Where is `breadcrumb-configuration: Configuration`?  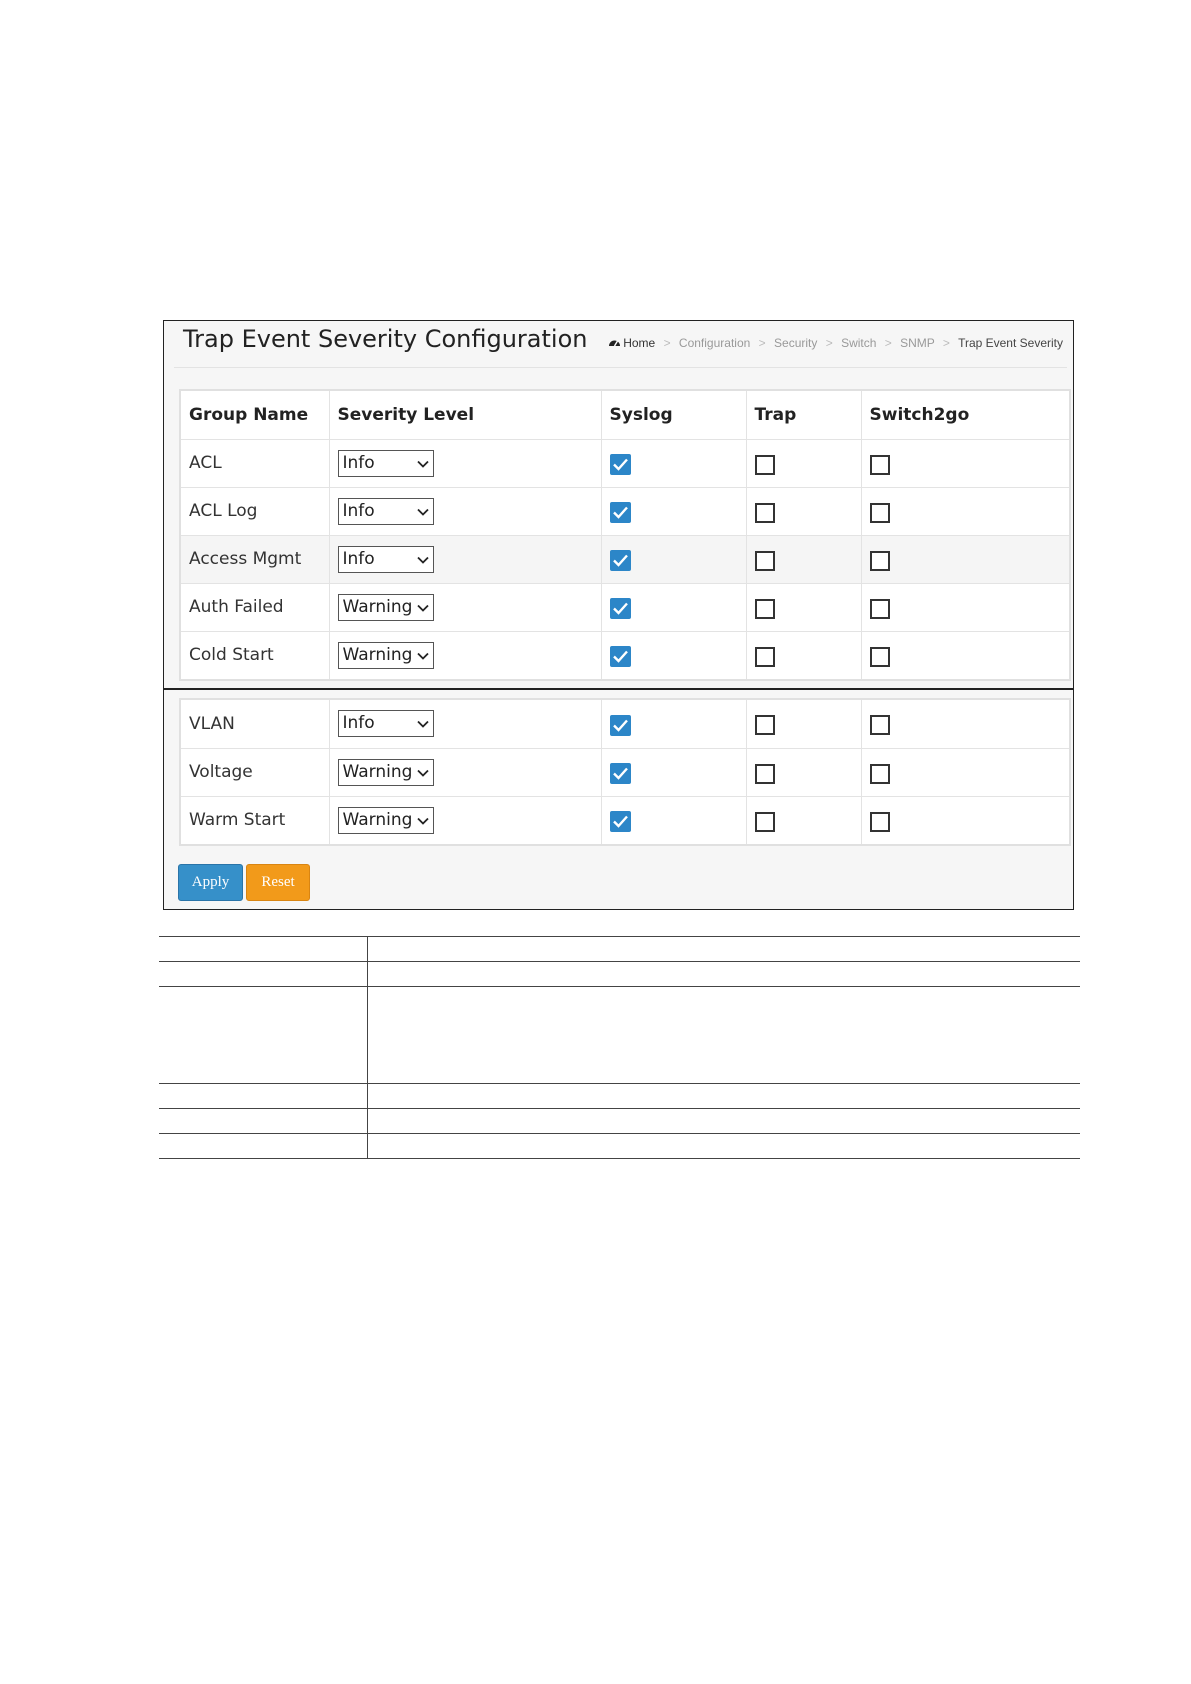
breadcrumb-configuration: Configuration is located at coordinates (714, 343).